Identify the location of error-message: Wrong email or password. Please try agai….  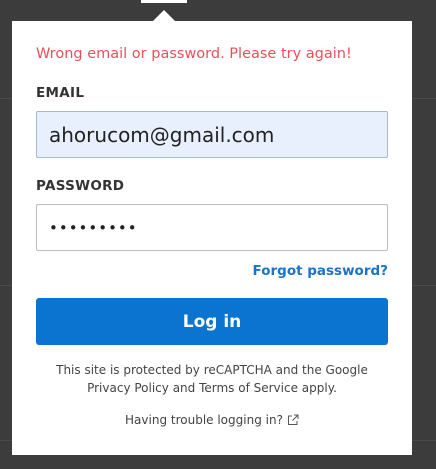
(194, 54).